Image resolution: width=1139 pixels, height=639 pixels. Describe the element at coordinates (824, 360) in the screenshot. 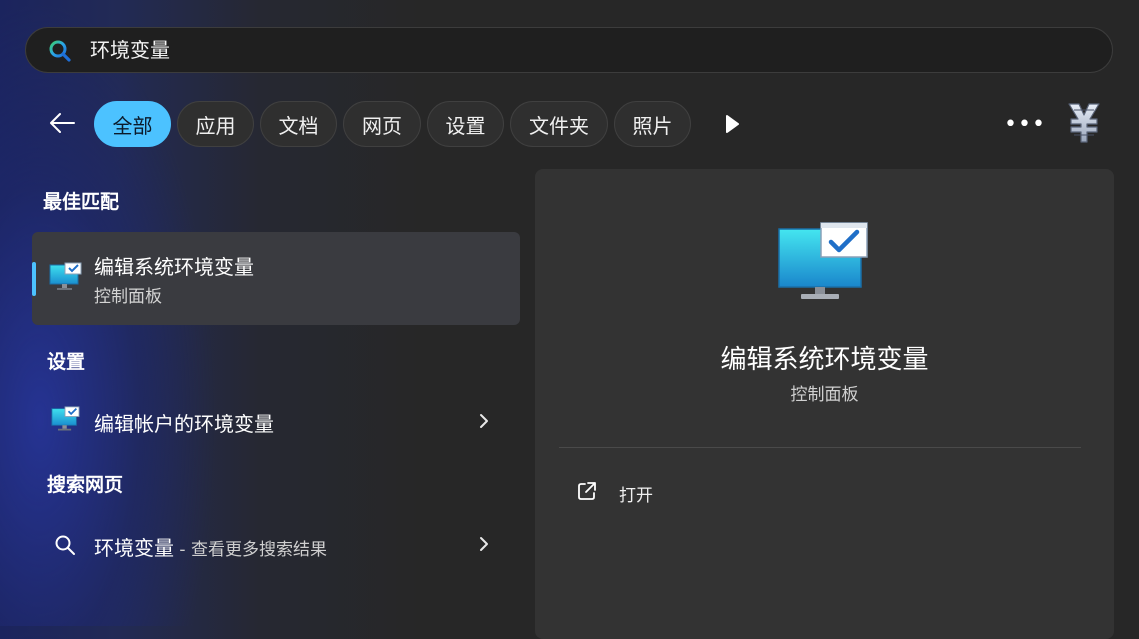

I see `detail-title: 编辑系统环境变量` at that location.